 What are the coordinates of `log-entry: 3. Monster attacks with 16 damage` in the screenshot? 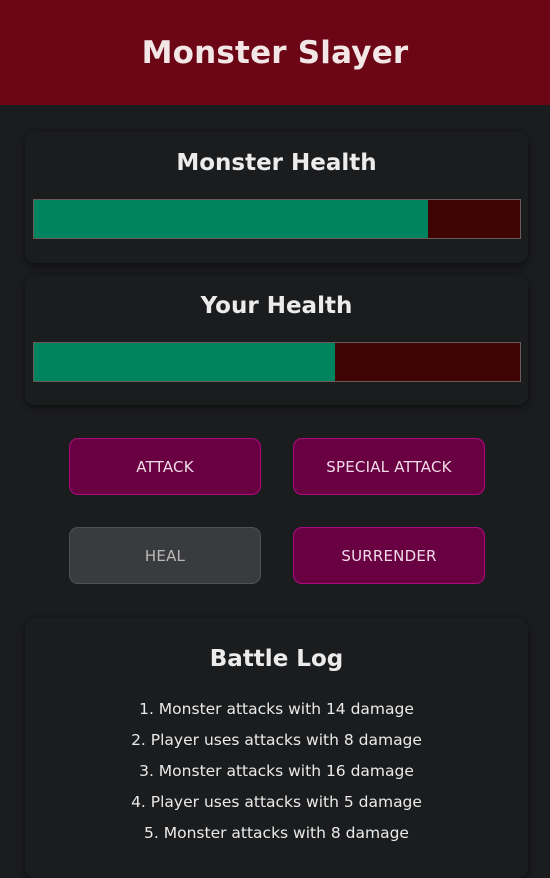 It's located at (276, 771).